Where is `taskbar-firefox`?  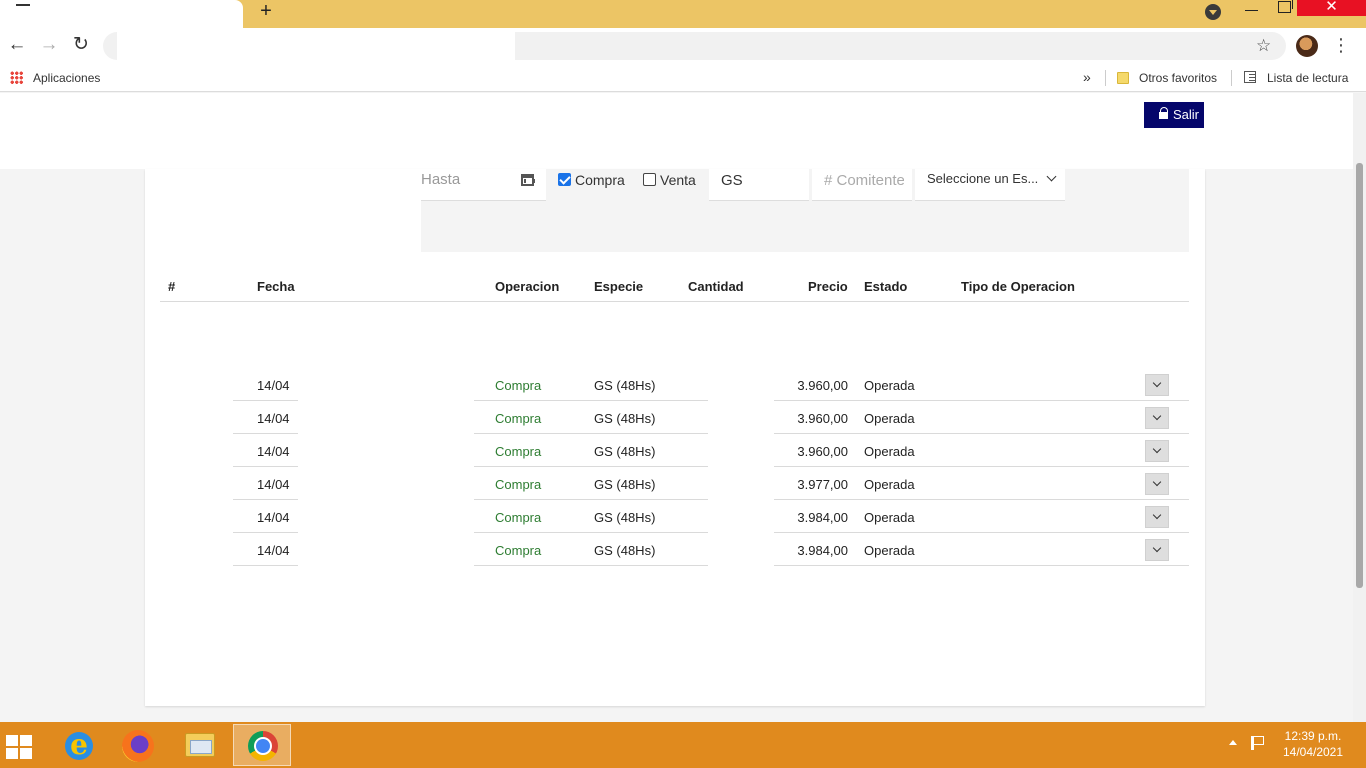 taskbar-firefox is located at coordinates (137, 745).